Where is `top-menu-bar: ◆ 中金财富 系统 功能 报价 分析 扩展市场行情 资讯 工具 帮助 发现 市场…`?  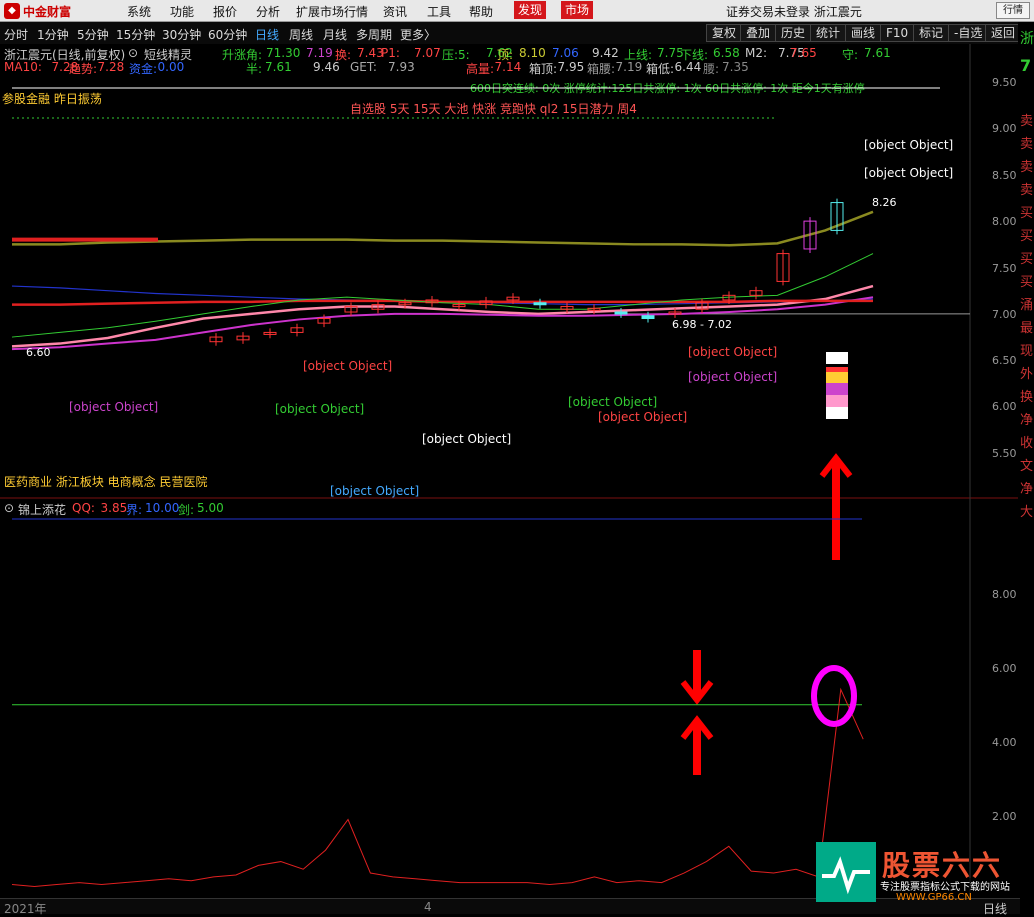 top-menu-bar: ◆ 中金财富 系统 功能 报价 分析 扩展市场行情 资讯 工具 帮助 发现 市场… is located at coordinates (517, 11).